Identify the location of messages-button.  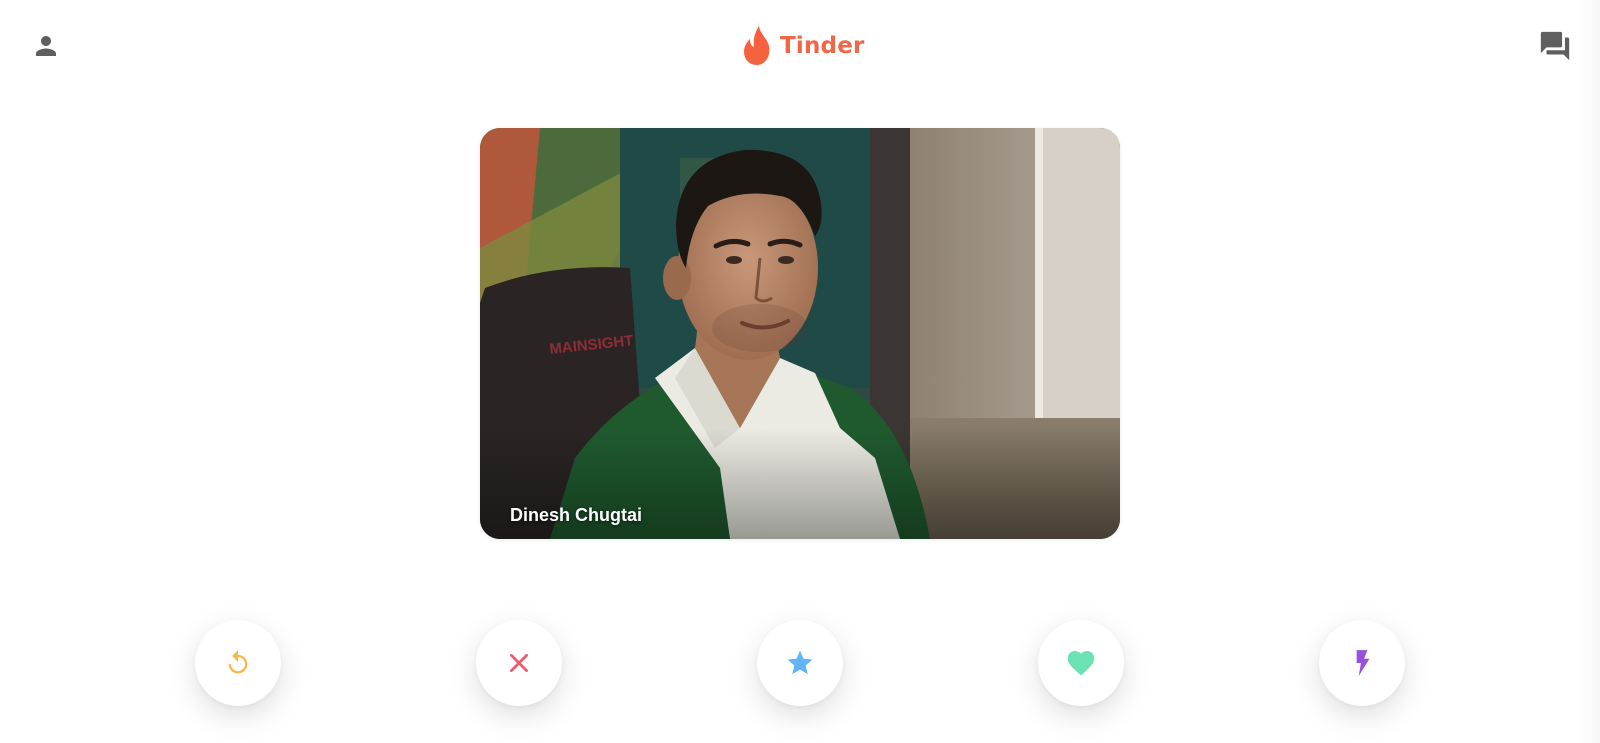
(1555, 46).